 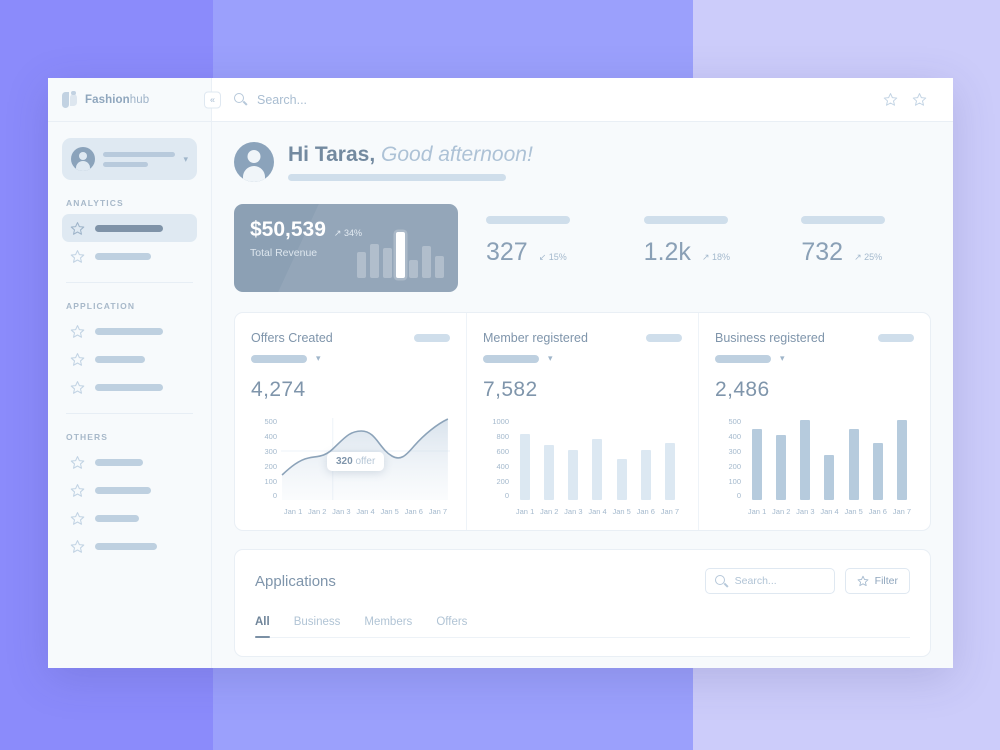 I want to click on filter-button: Filter, so click(x=877, y=581).